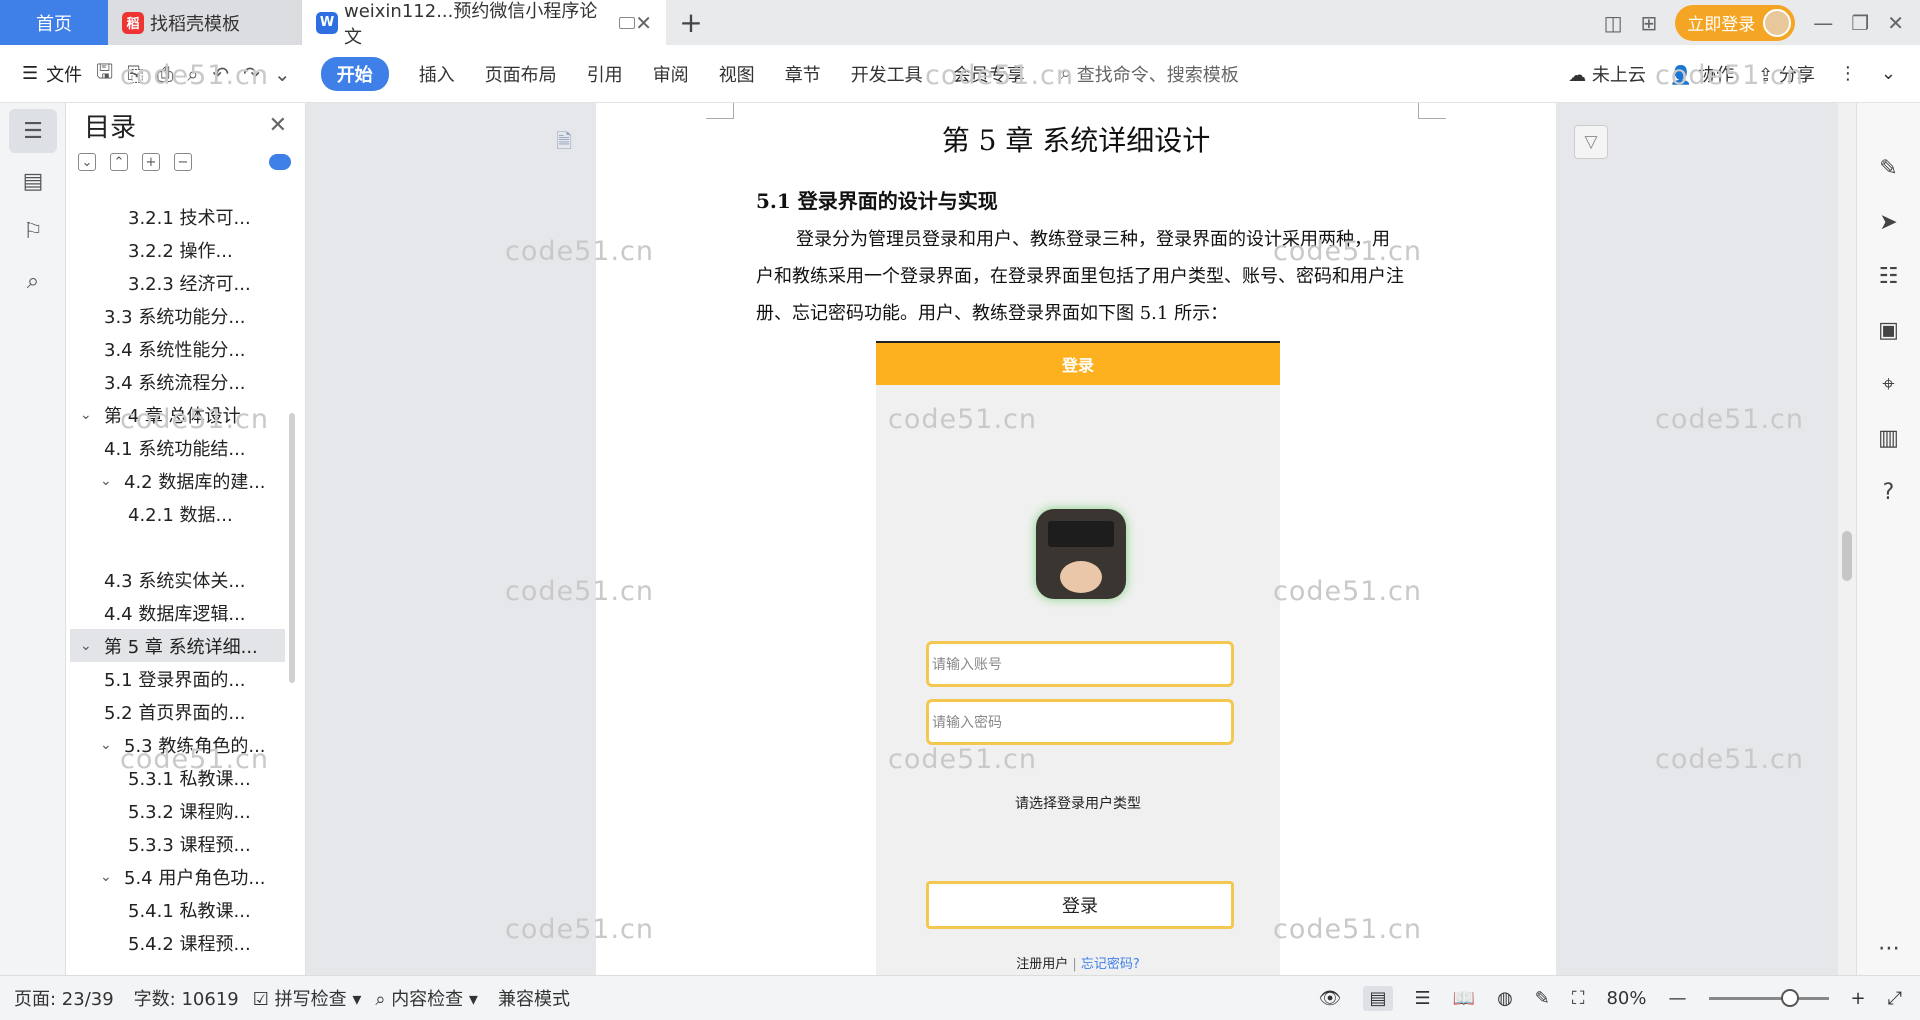  I want to click on ai-assistant-icon, so click(280, 162).